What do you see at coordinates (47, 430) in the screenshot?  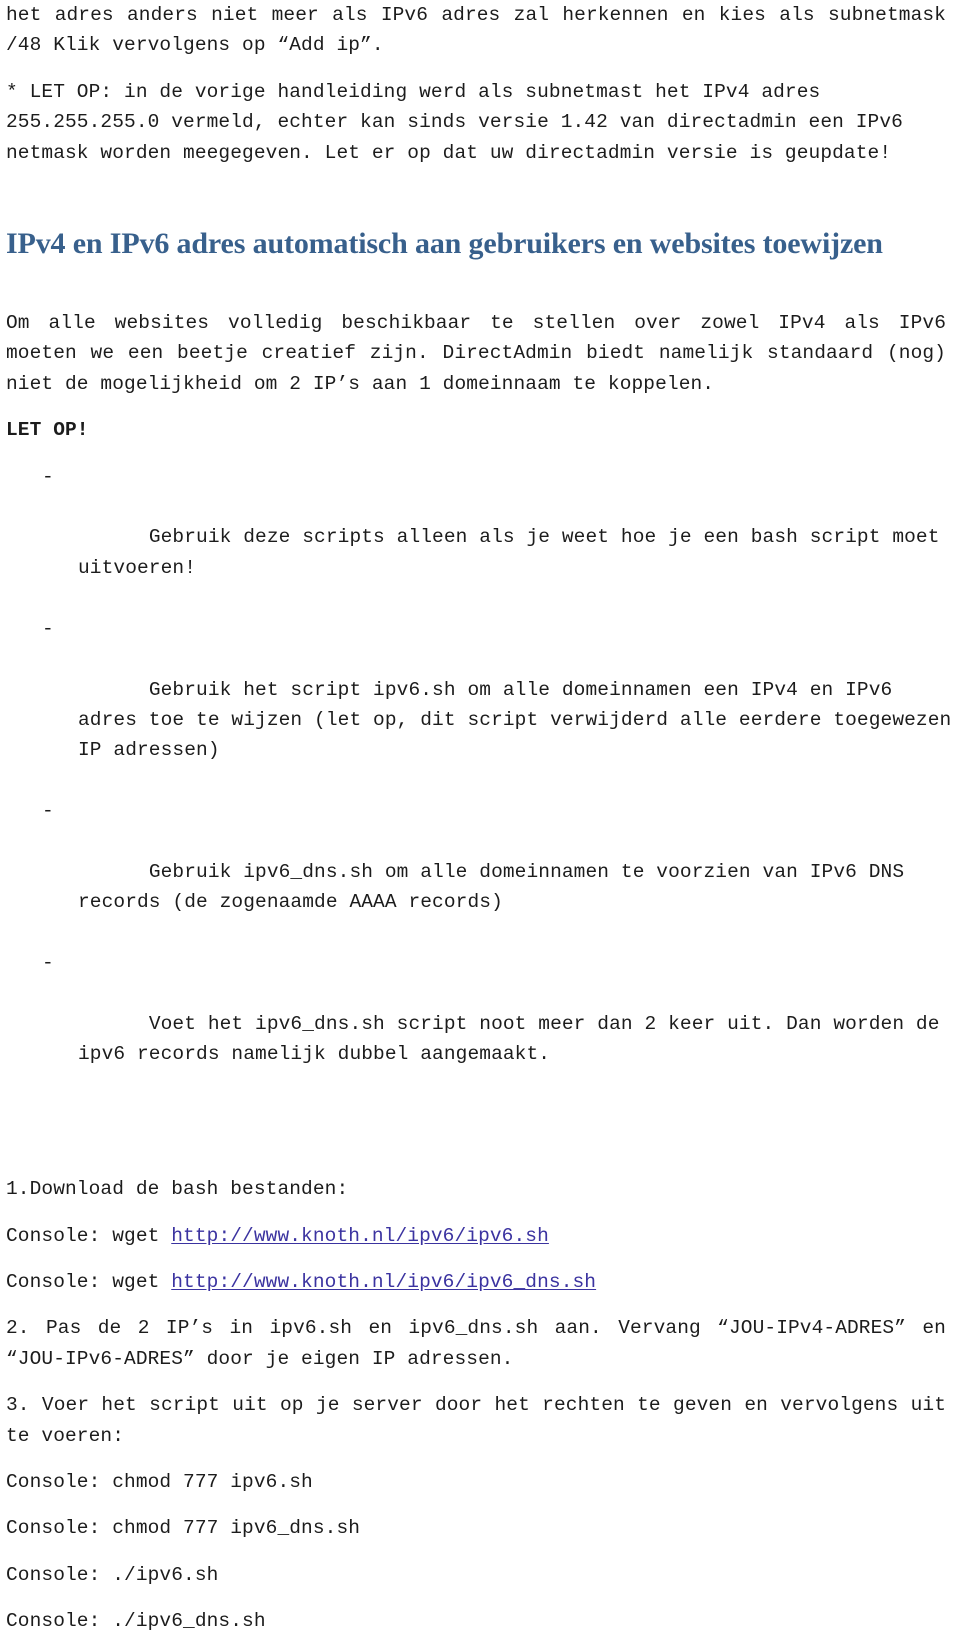 I see `warning-label: LET OP!` at bounding box center [47, 430].